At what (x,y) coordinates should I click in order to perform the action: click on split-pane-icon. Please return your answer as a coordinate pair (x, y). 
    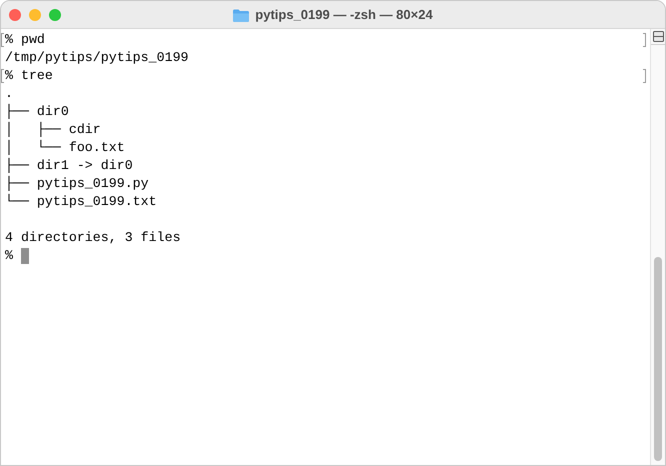
    Looking at the image, I should click on (658, 36).